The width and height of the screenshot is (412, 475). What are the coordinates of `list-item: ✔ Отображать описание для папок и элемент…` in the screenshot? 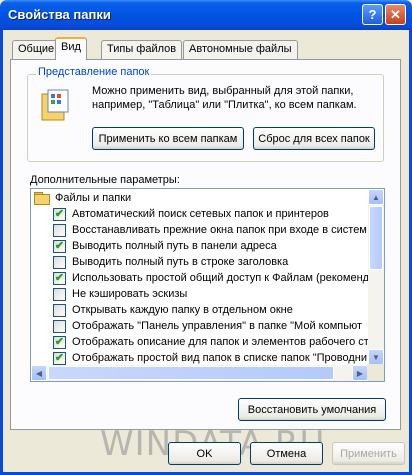 It's located at (218, 342).